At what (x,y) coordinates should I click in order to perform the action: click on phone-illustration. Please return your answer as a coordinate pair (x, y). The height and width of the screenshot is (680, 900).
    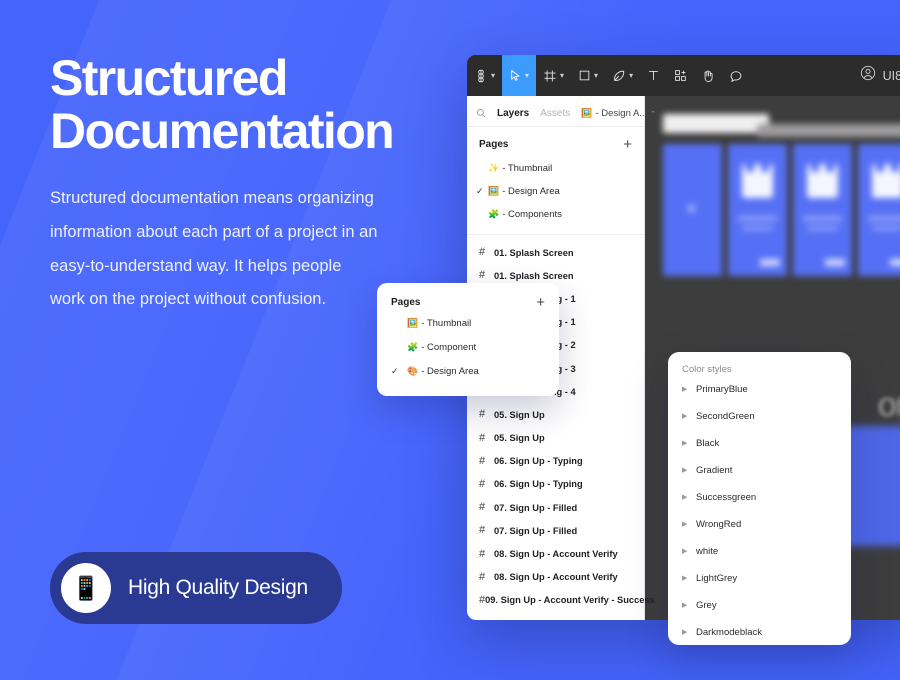
    Looking at the image, I should click on (886, 179).